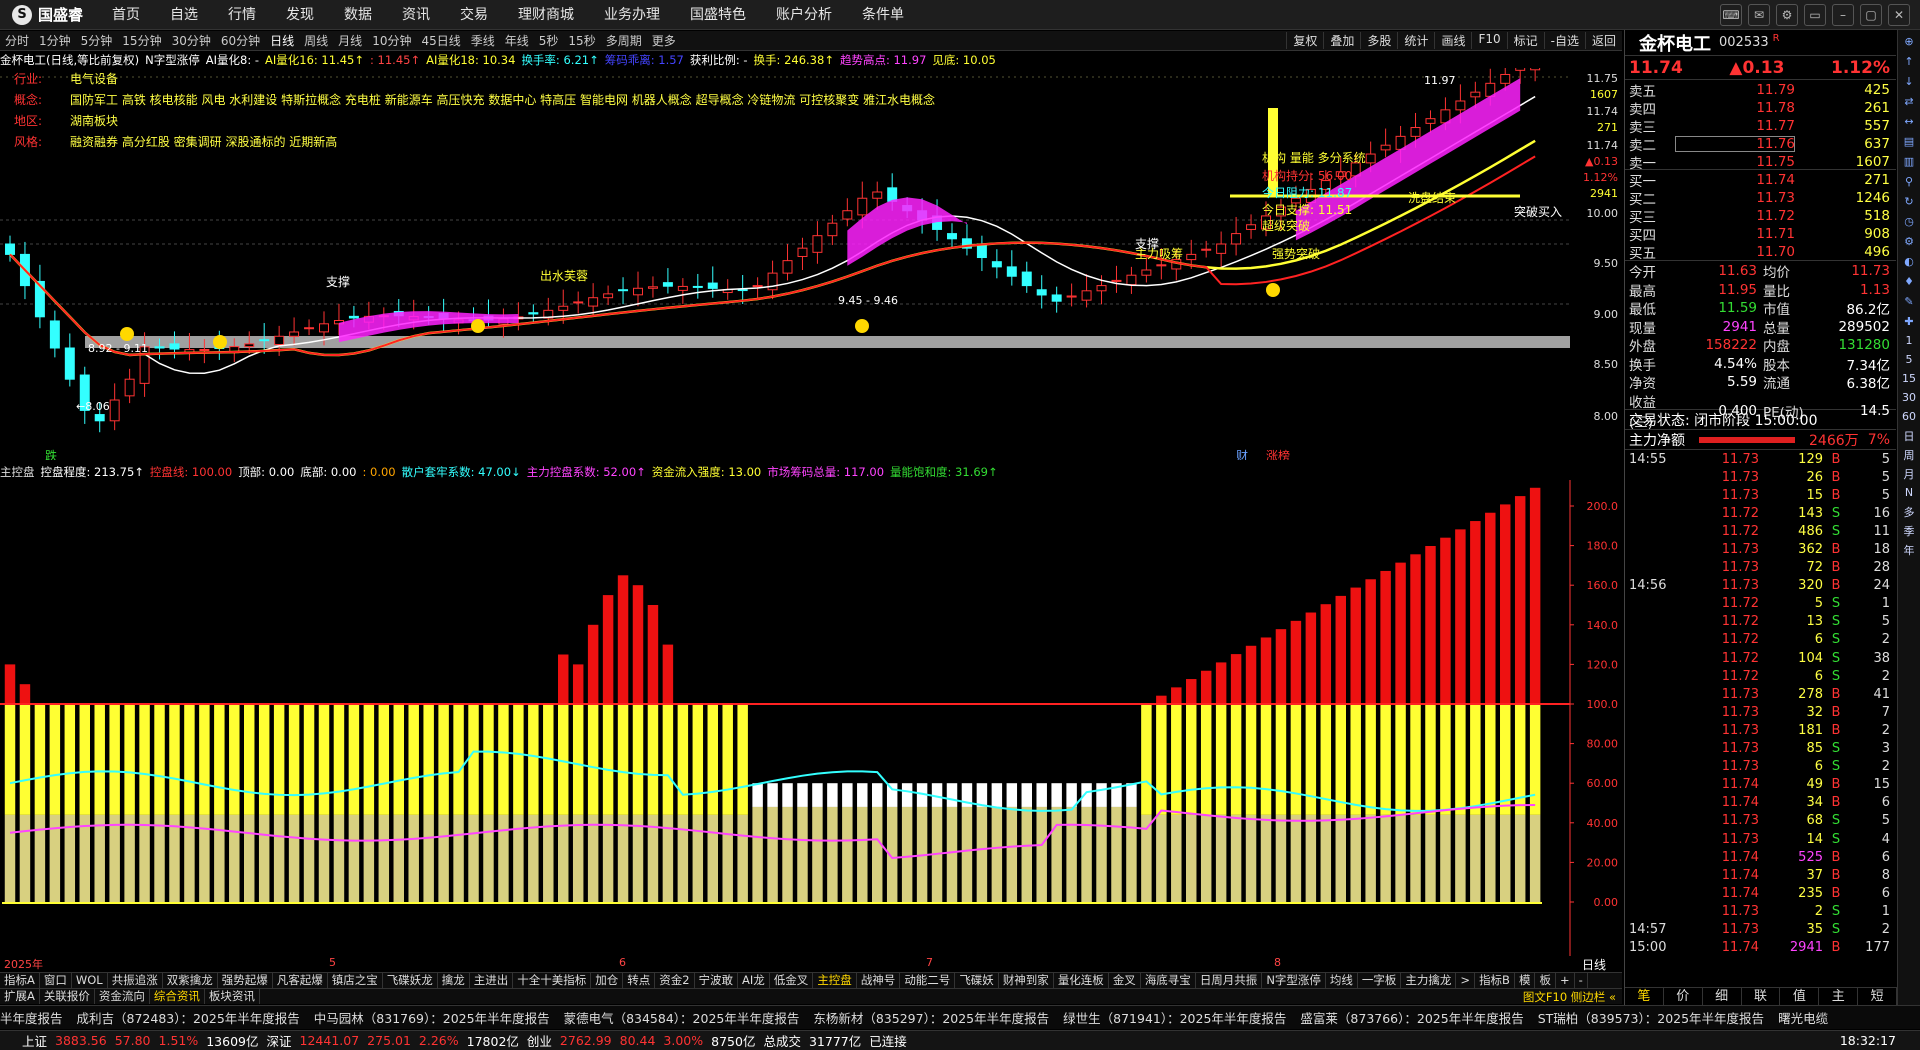  I want to click on indicator-tab-23: 量化连板, so click(1081, 980).